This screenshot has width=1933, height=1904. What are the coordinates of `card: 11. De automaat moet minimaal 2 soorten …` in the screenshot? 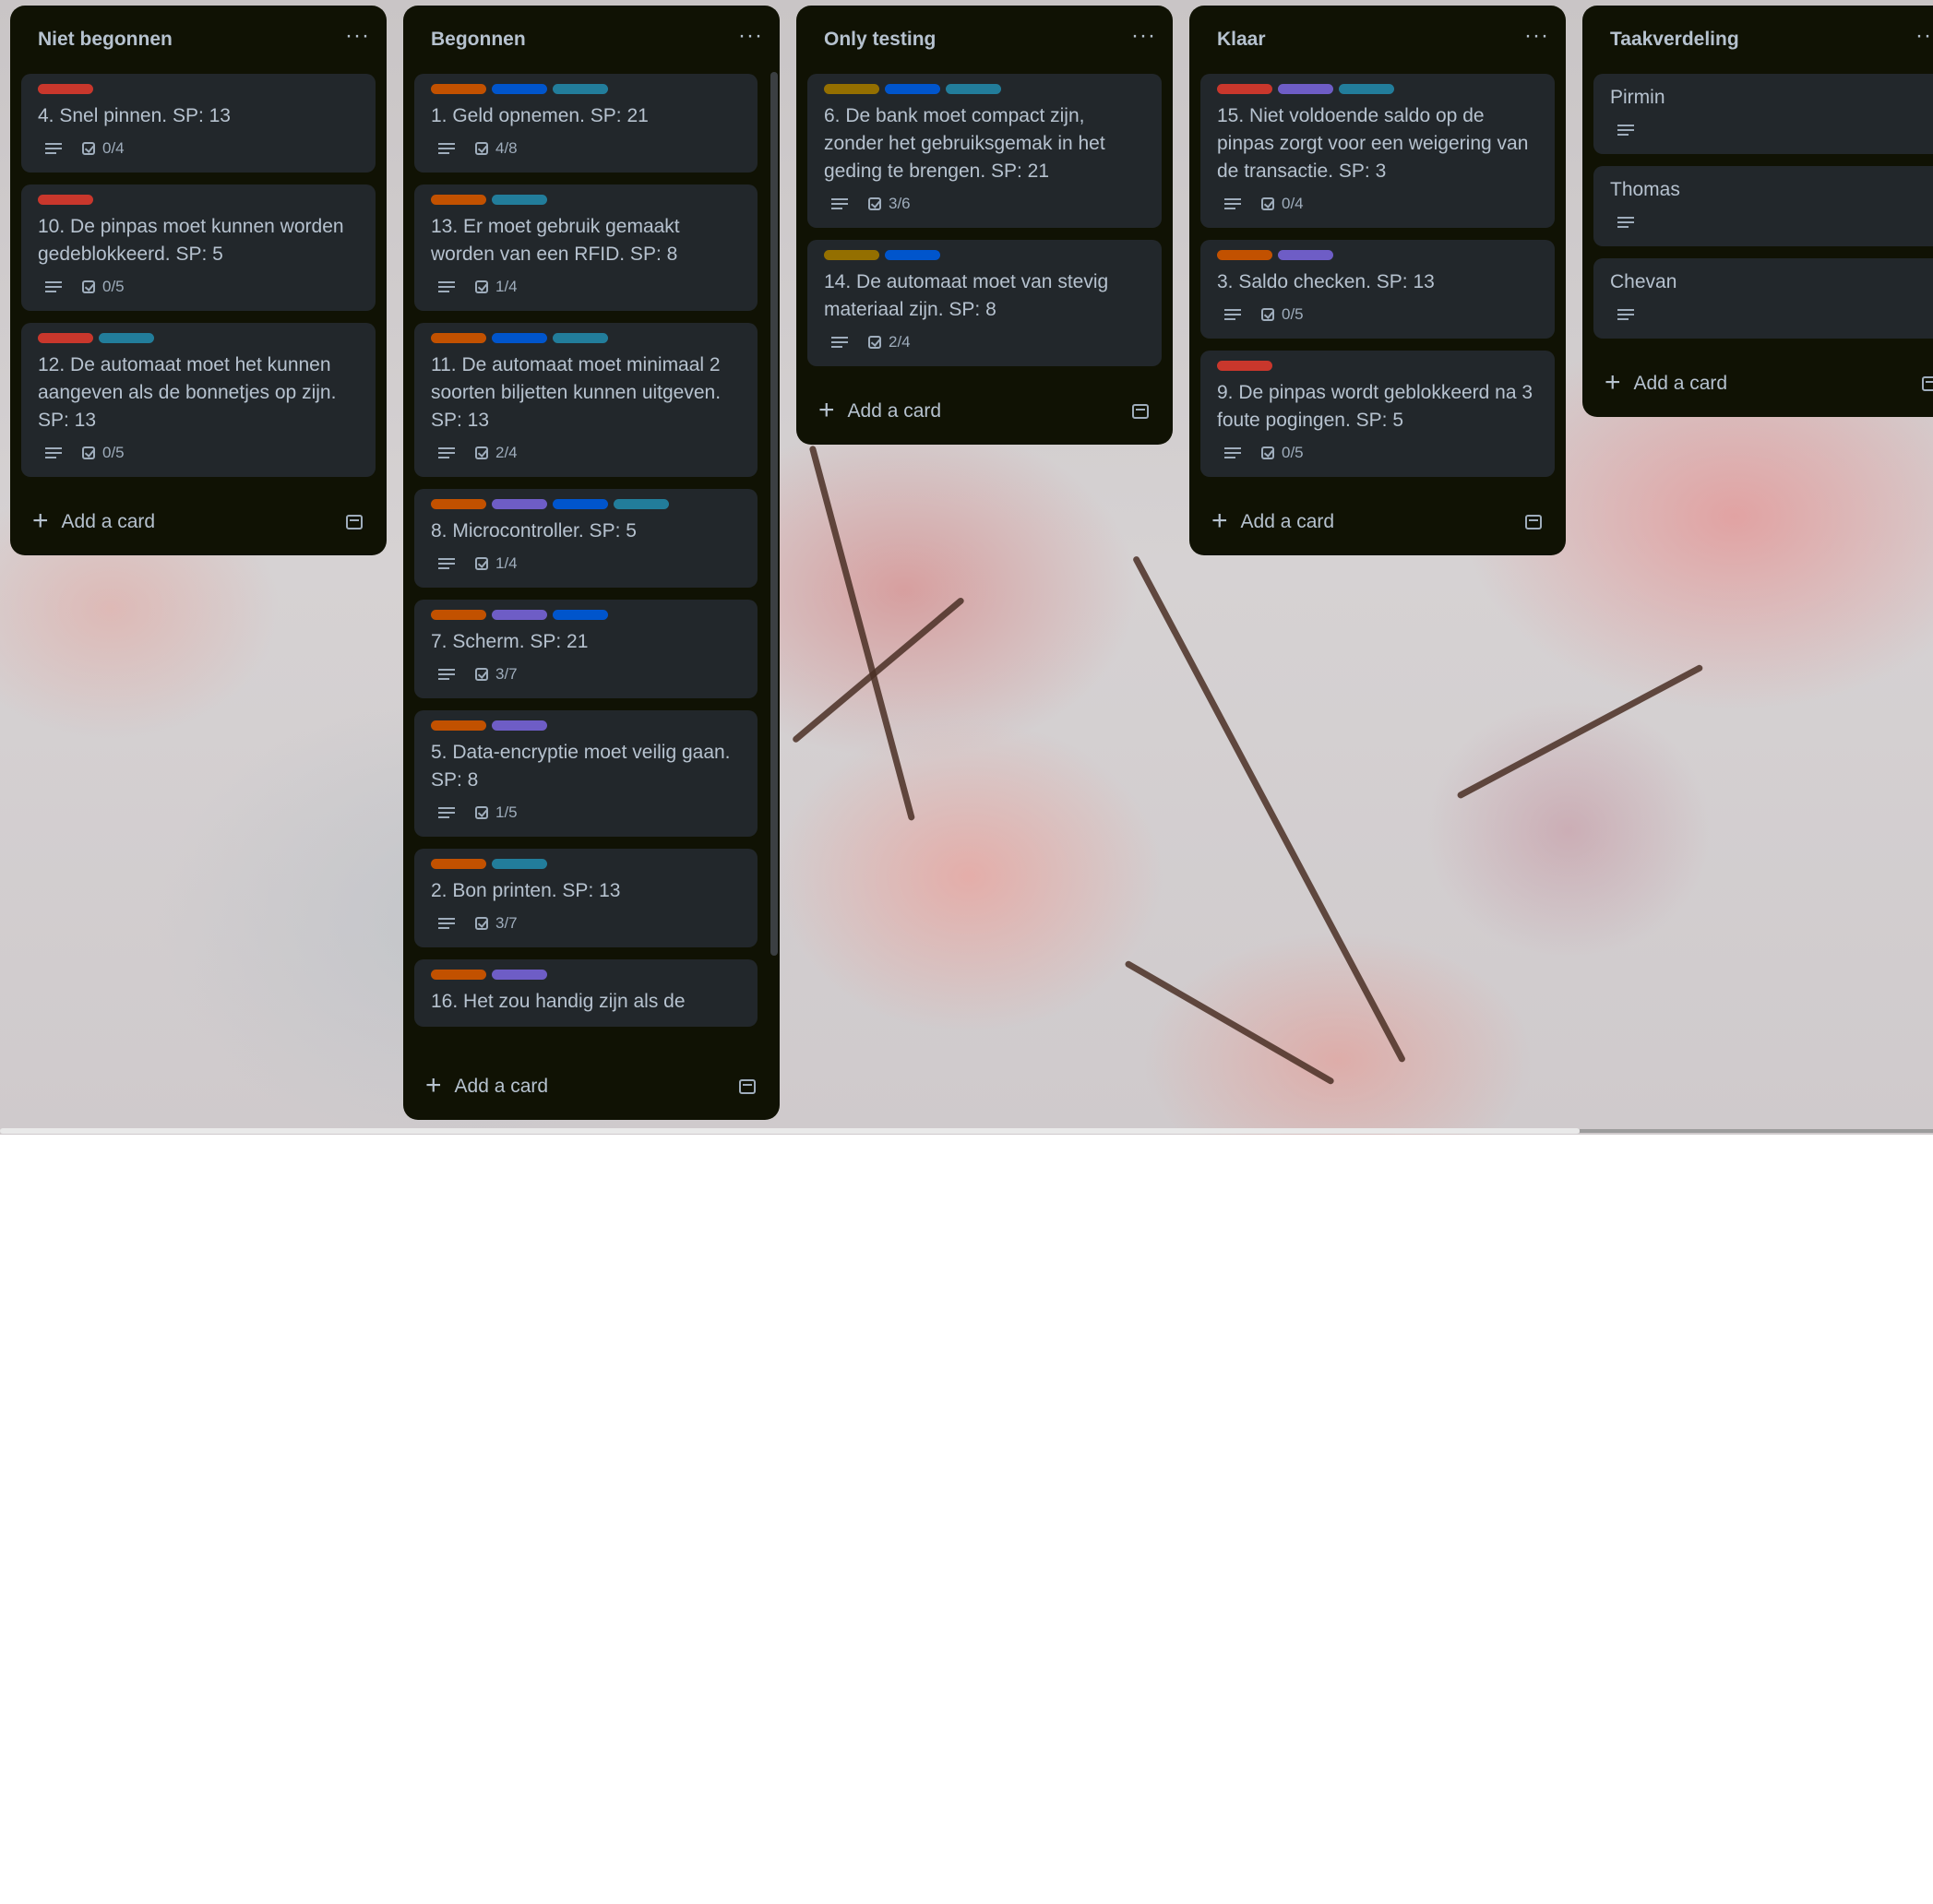 It's located at (586, 400).